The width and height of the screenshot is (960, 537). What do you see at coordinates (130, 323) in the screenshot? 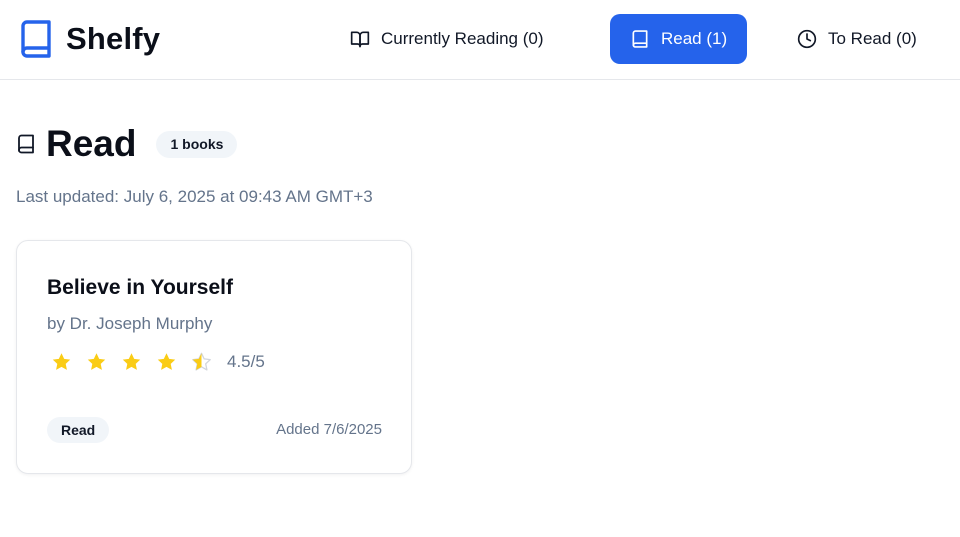
I see `book-author: by Dr. Joseph Murphy` at bounding box center [130, 323].